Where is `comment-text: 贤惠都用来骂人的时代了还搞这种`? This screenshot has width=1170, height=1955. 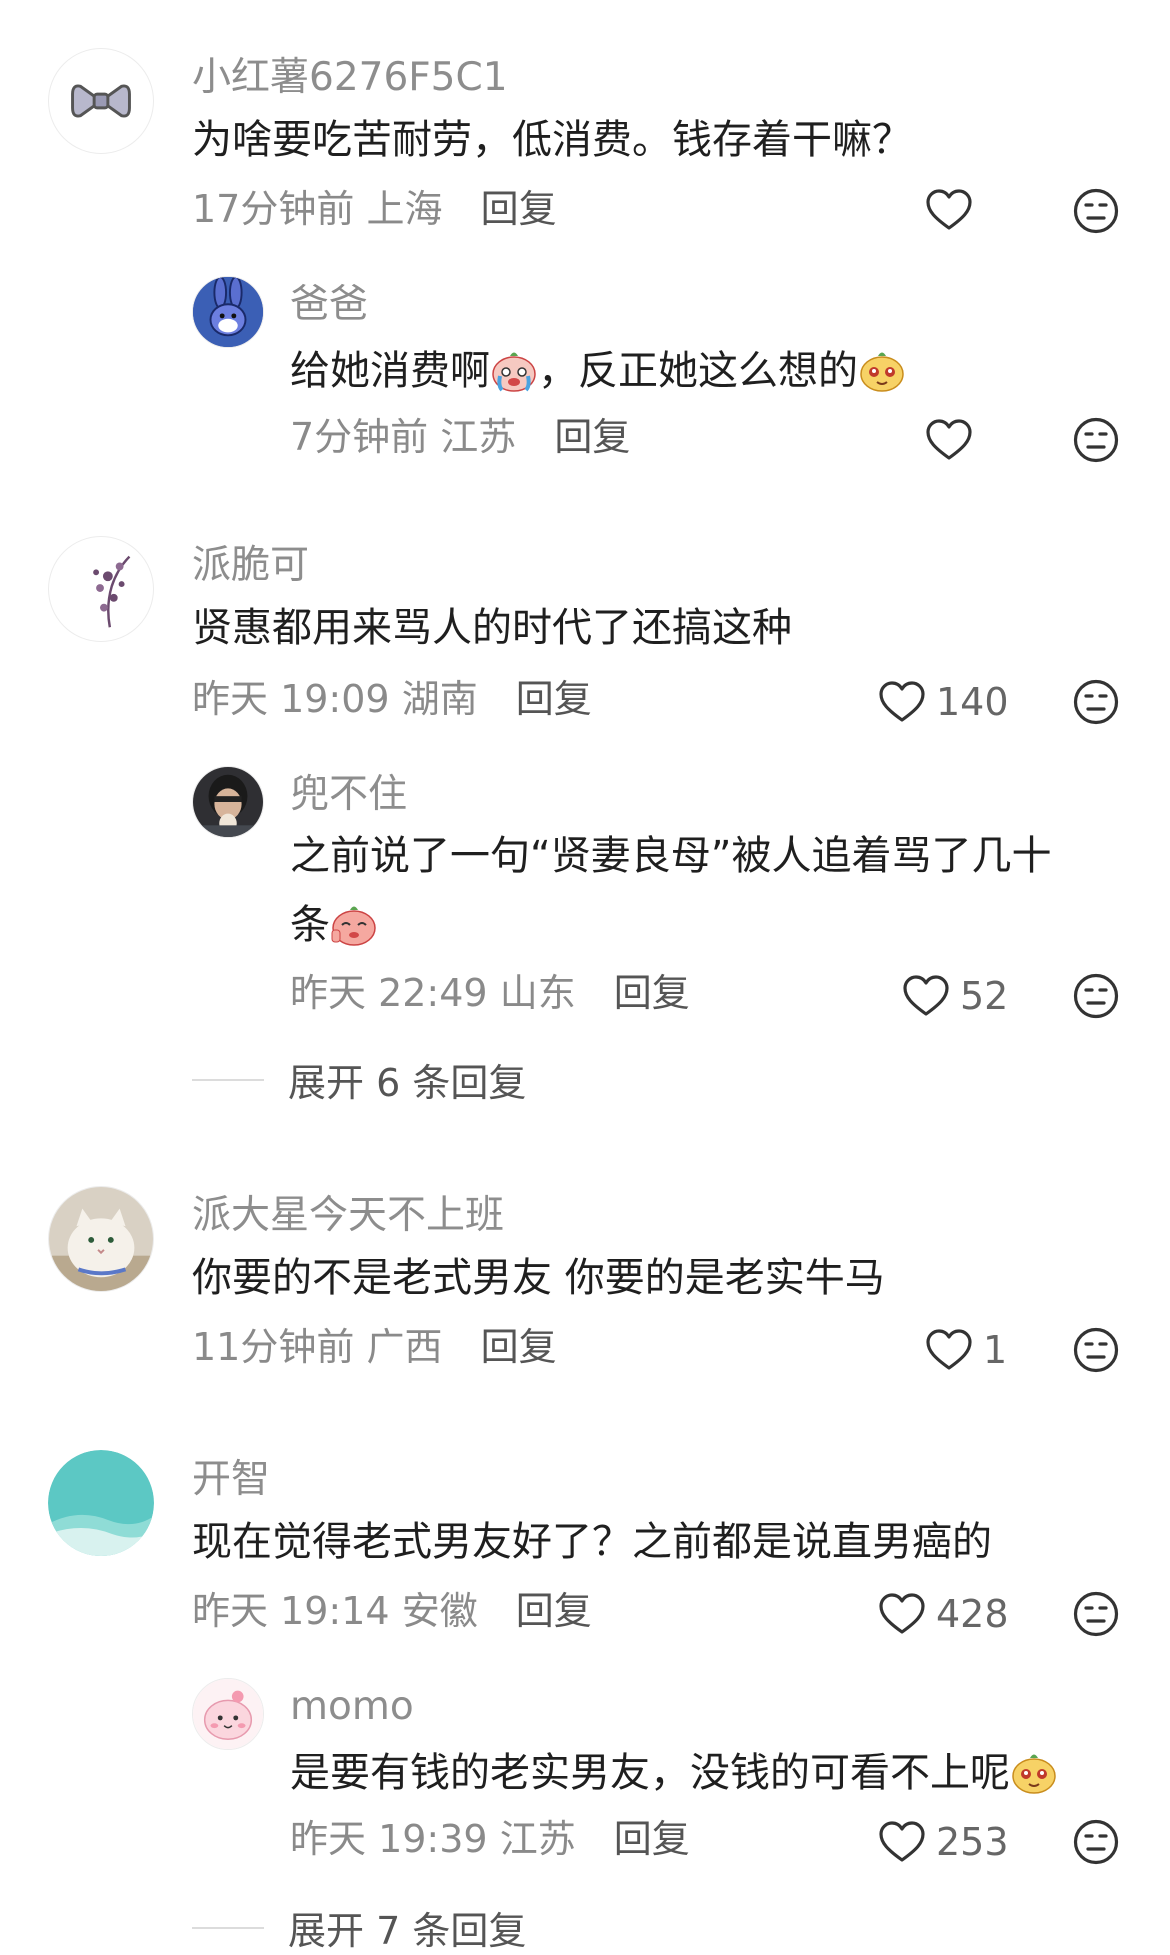 comment-text: 贤惠都用来骂人的时代了还搞这种 is located at coordinates (492, 628).